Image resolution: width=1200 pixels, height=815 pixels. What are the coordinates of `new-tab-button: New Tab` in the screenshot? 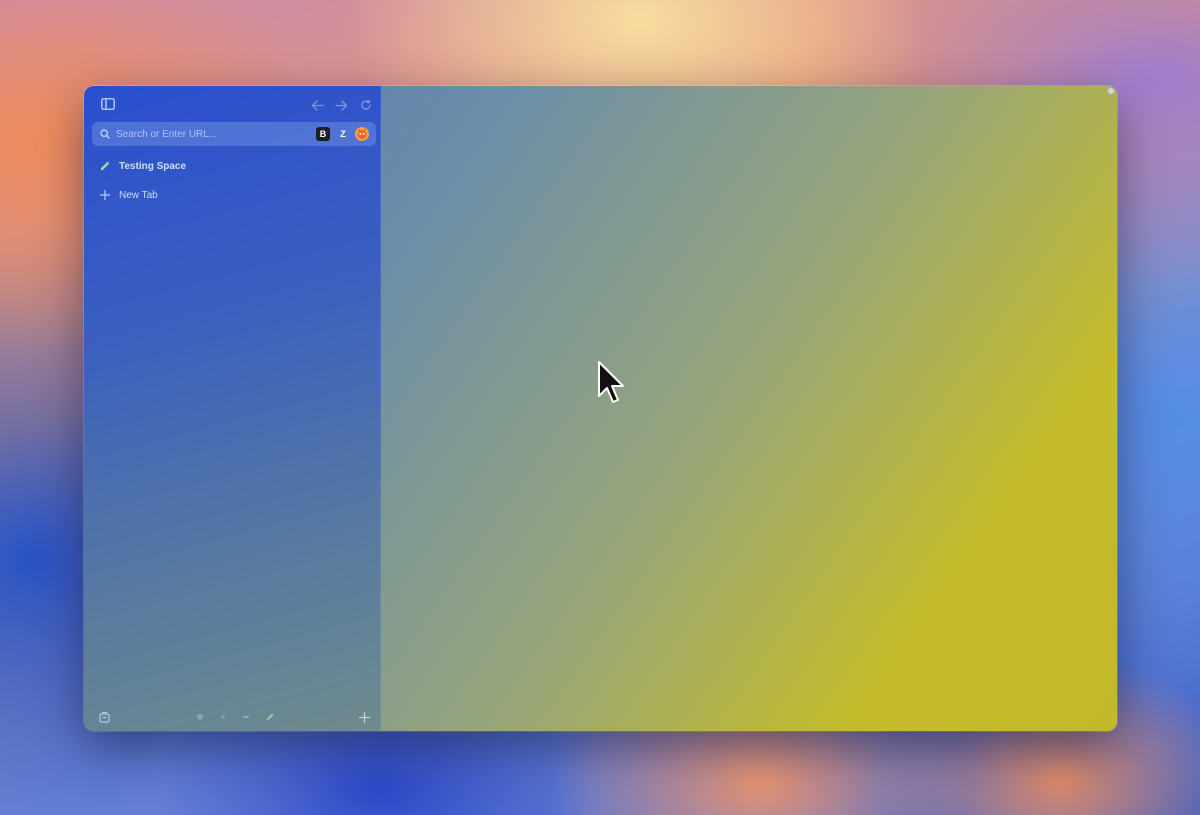 It's located at (128, 195).